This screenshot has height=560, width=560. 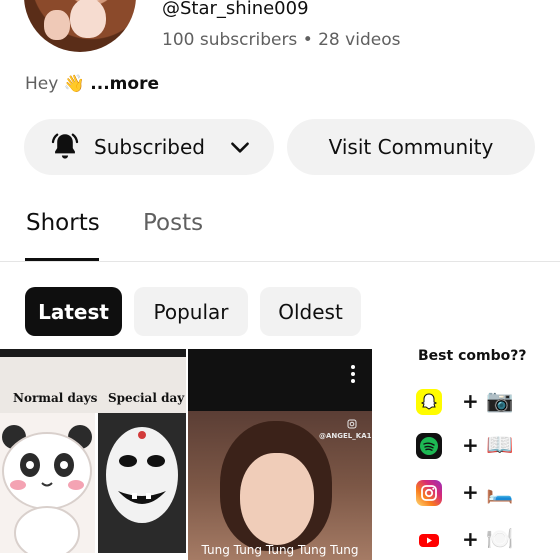 I want to click on bell-icon, so click(x=65, y=146).